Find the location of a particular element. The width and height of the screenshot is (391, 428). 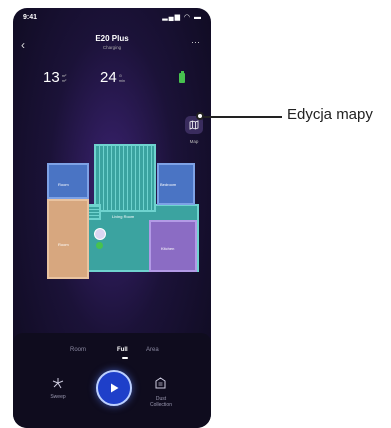

kitchen-label: Kitchen is located at coordinates (168, 248).